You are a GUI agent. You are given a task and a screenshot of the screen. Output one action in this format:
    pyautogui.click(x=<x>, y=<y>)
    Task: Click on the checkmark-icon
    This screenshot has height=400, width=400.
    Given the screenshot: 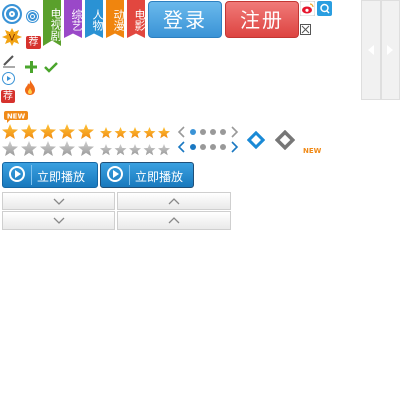 What is the action you would take?
    pyautogui.click(x=51, y=65)
    